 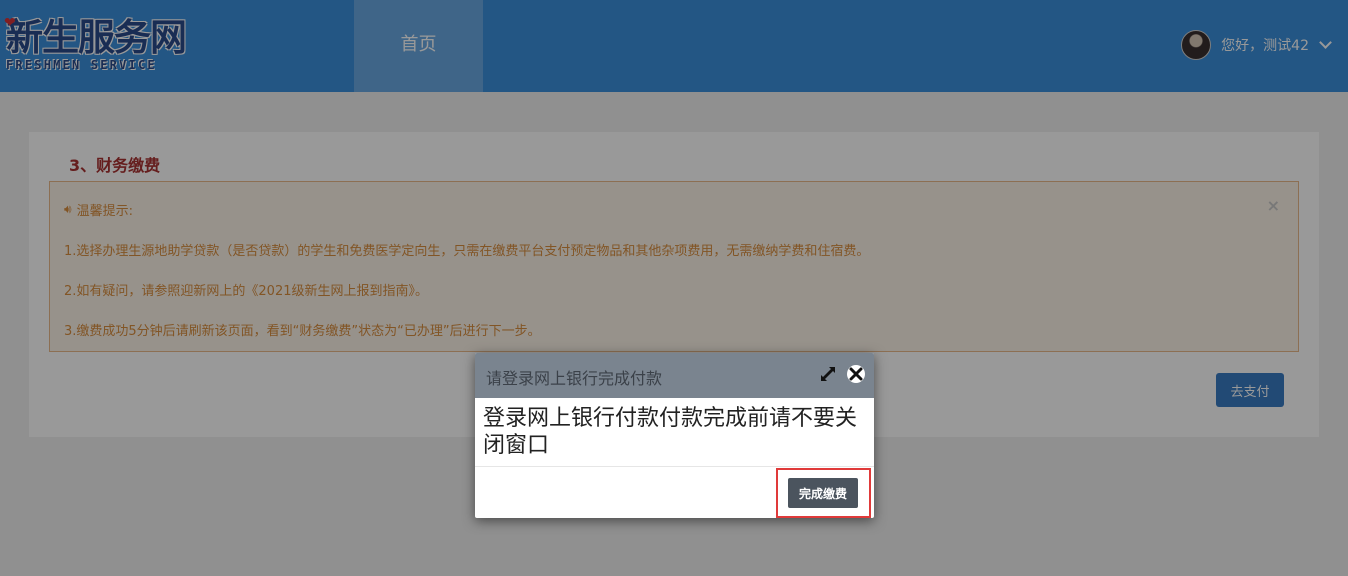 I want to click on modal-divider, so click(x=674, y=466).